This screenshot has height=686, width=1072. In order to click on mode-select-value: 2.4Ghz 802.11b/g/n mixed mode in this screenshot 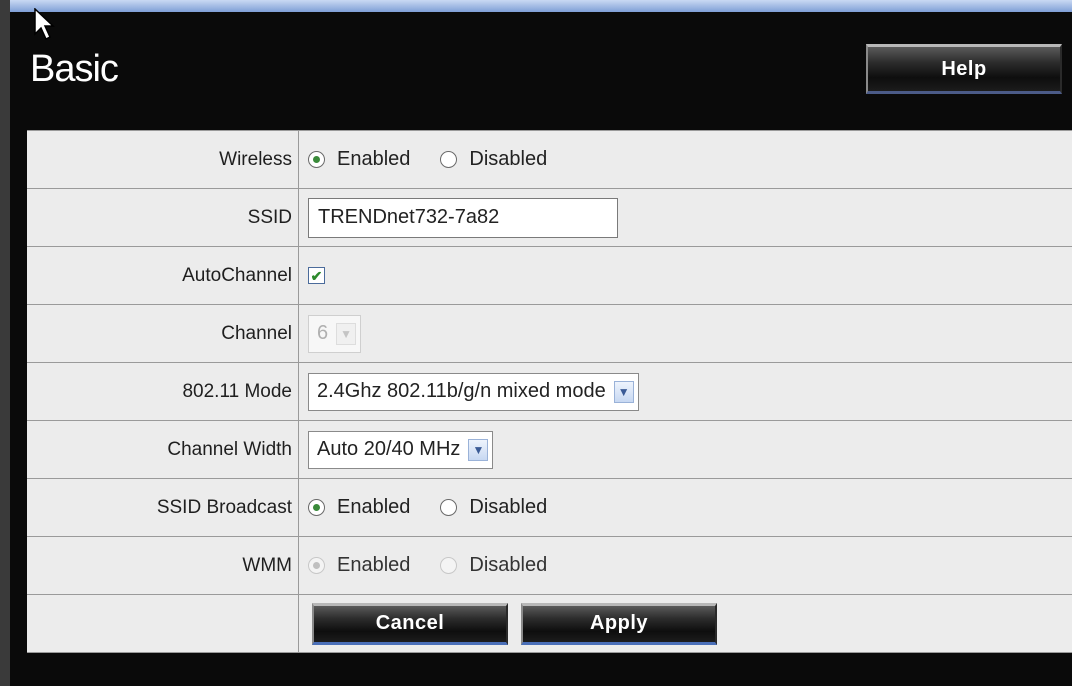, I will do `click(461, 391)`.